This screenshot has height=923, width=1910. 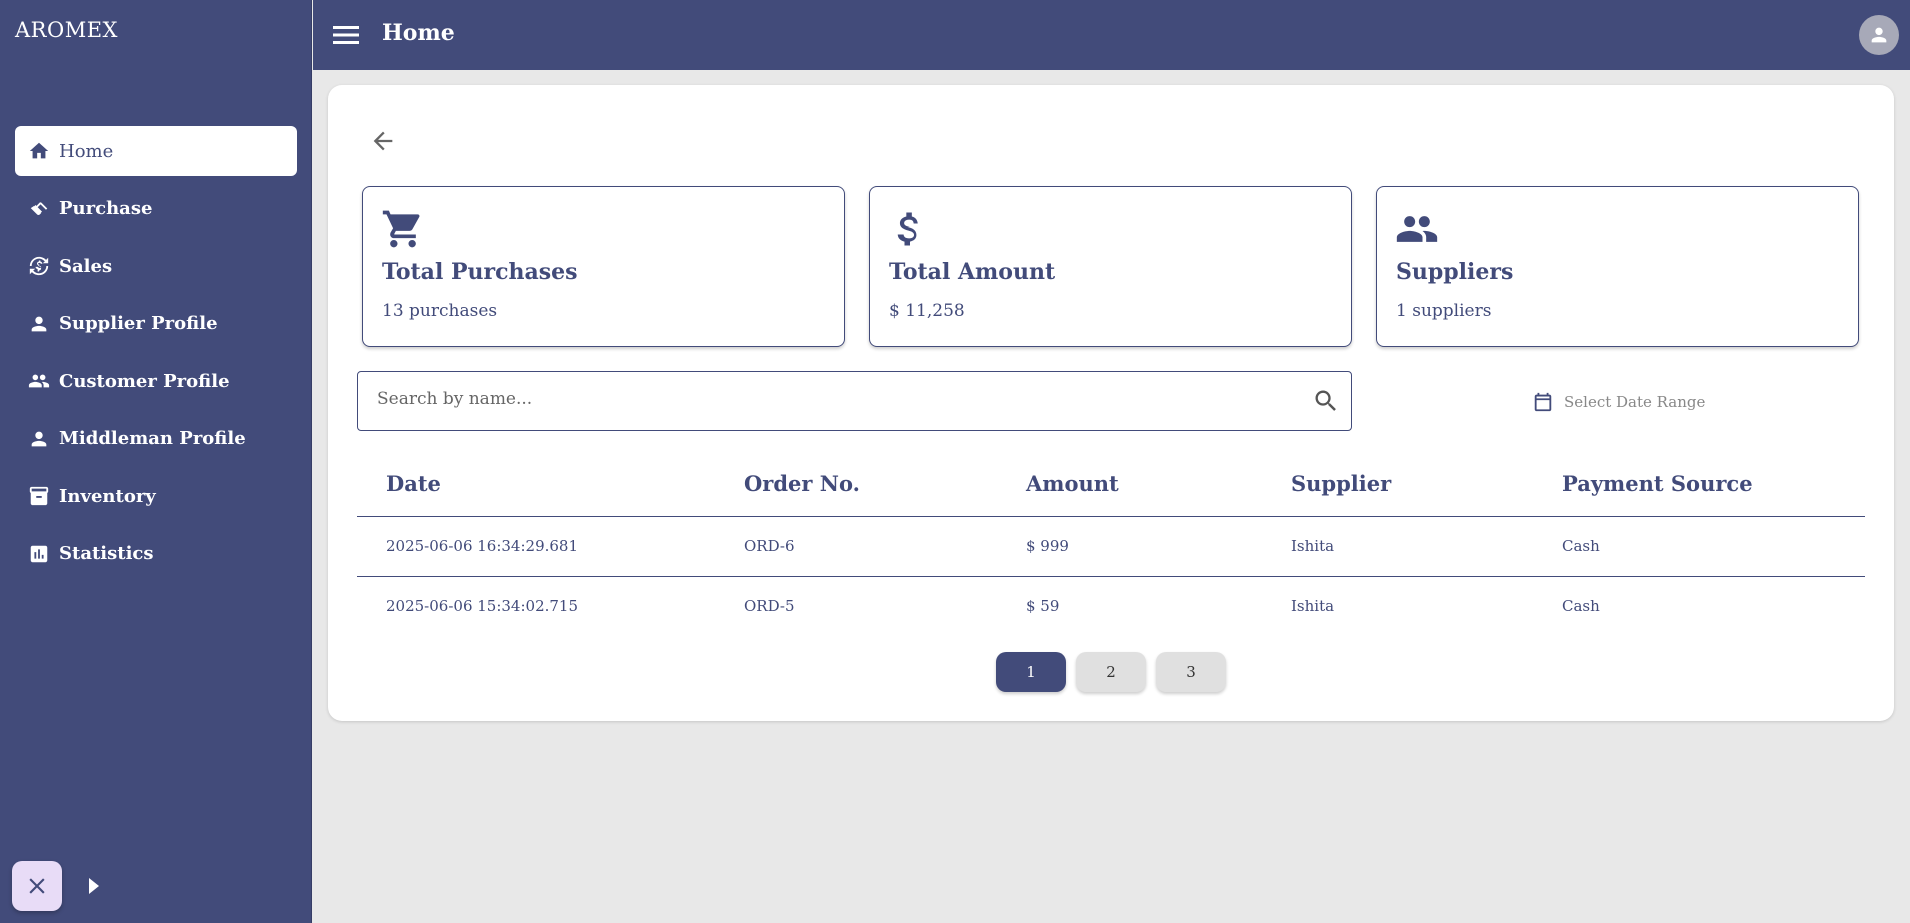 I want to click on cell-amount: $ 999, so click(x=1129, y=546).